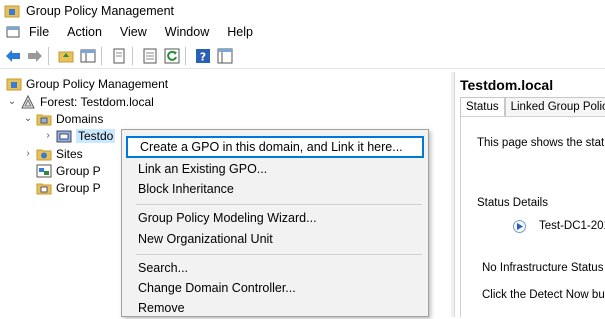 This screenshot has height=319, width=605. What do you see at coordinates (39, 32) in the screenshot?
I see `menu-file: File` at bounding box center [39, 32].